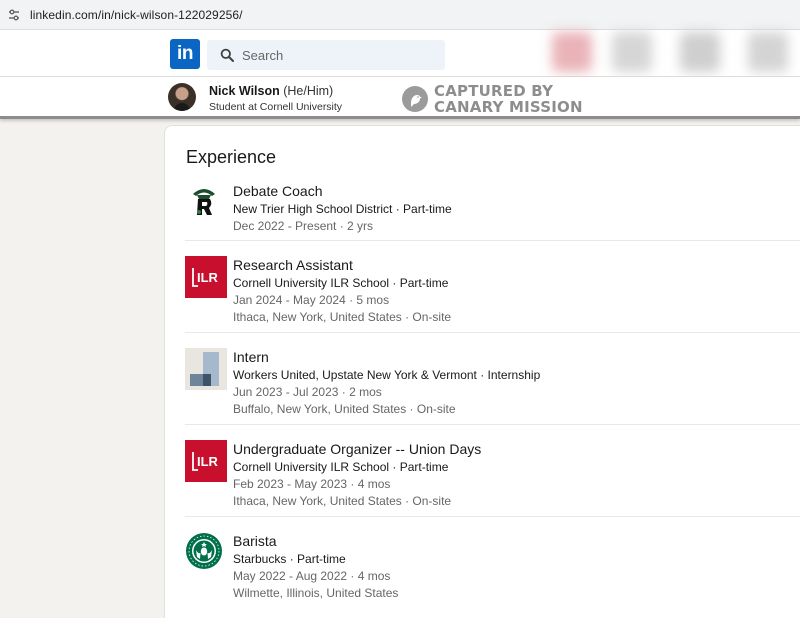 The image size is (800, 618). I want to click on profile-name-line: Nick Wilson (He/Him), so click(271, 91).